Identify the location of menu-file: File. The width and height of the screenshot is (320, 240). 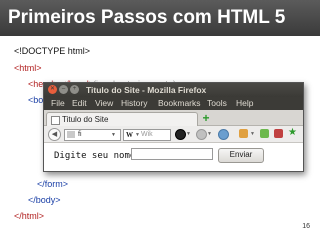
(58, 103).